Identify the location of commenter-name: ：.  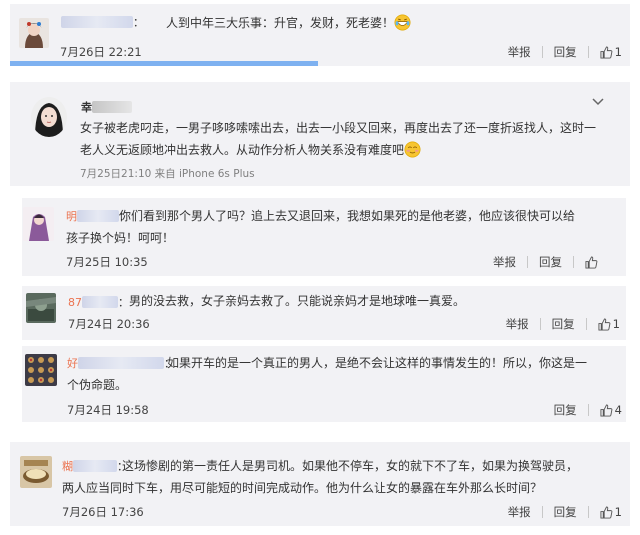
(102, 22).